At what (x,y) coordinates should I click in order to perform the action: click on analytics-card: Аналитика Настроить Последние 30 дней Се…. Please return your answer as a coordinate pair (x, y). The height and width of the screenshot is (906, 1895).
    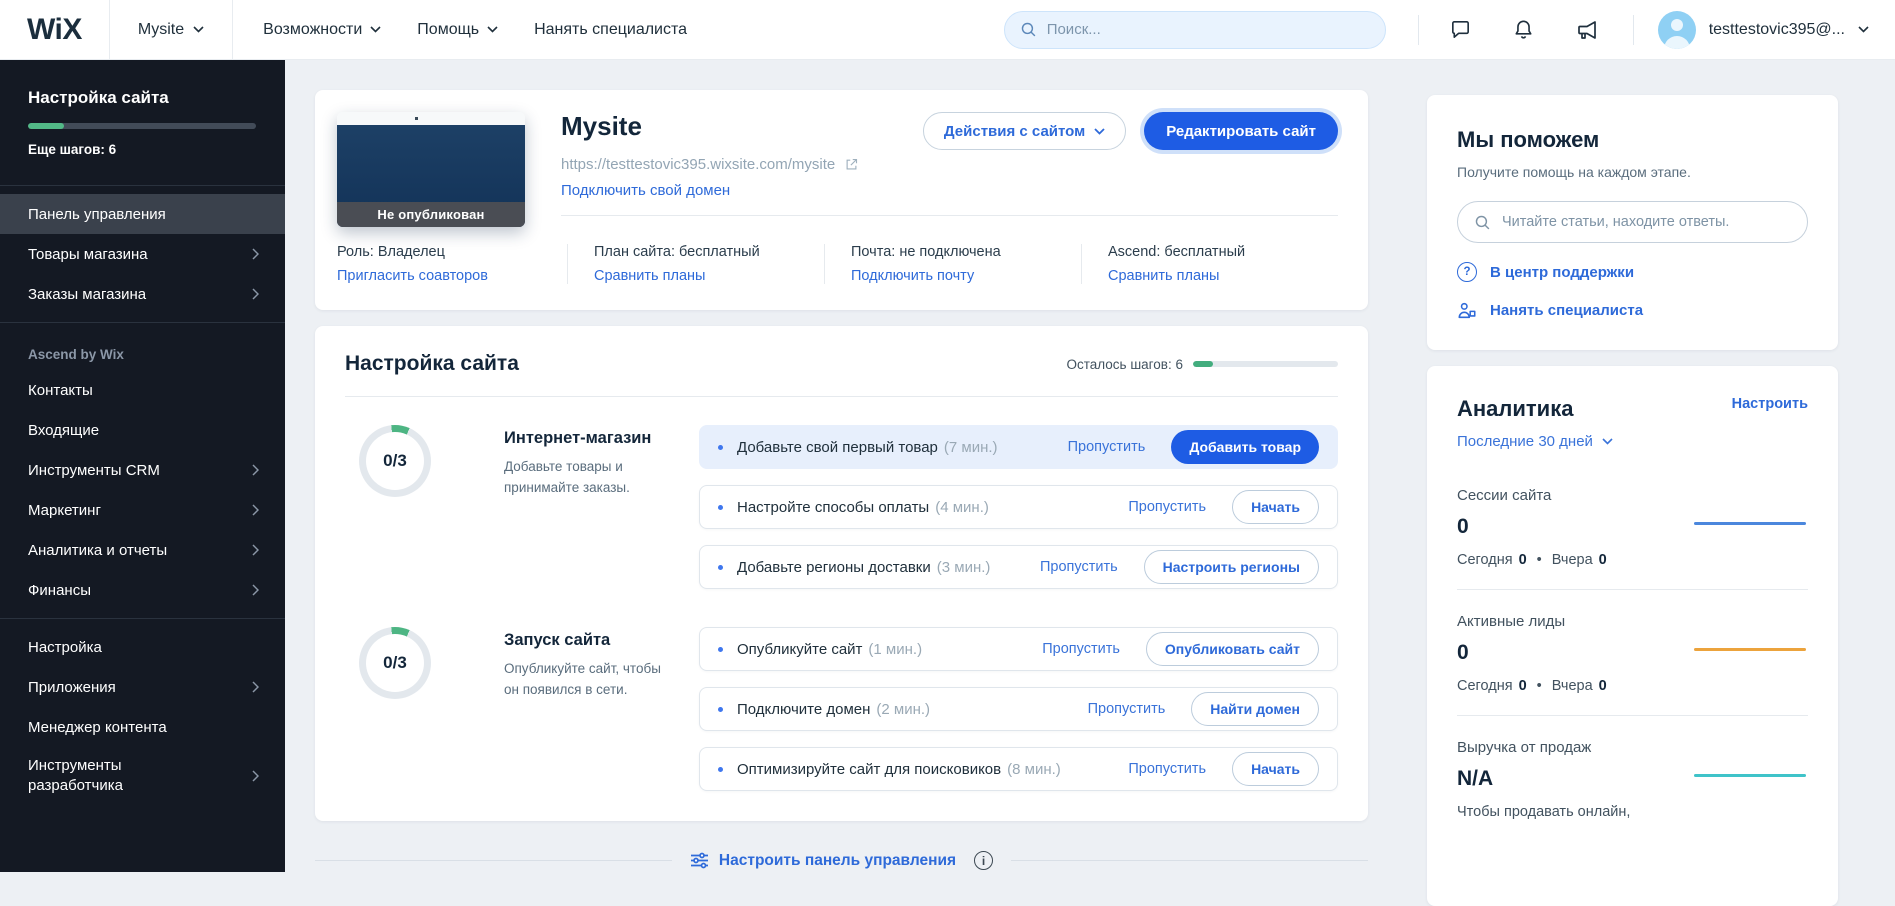
    Looking at the image, I should click on (1632, 636).